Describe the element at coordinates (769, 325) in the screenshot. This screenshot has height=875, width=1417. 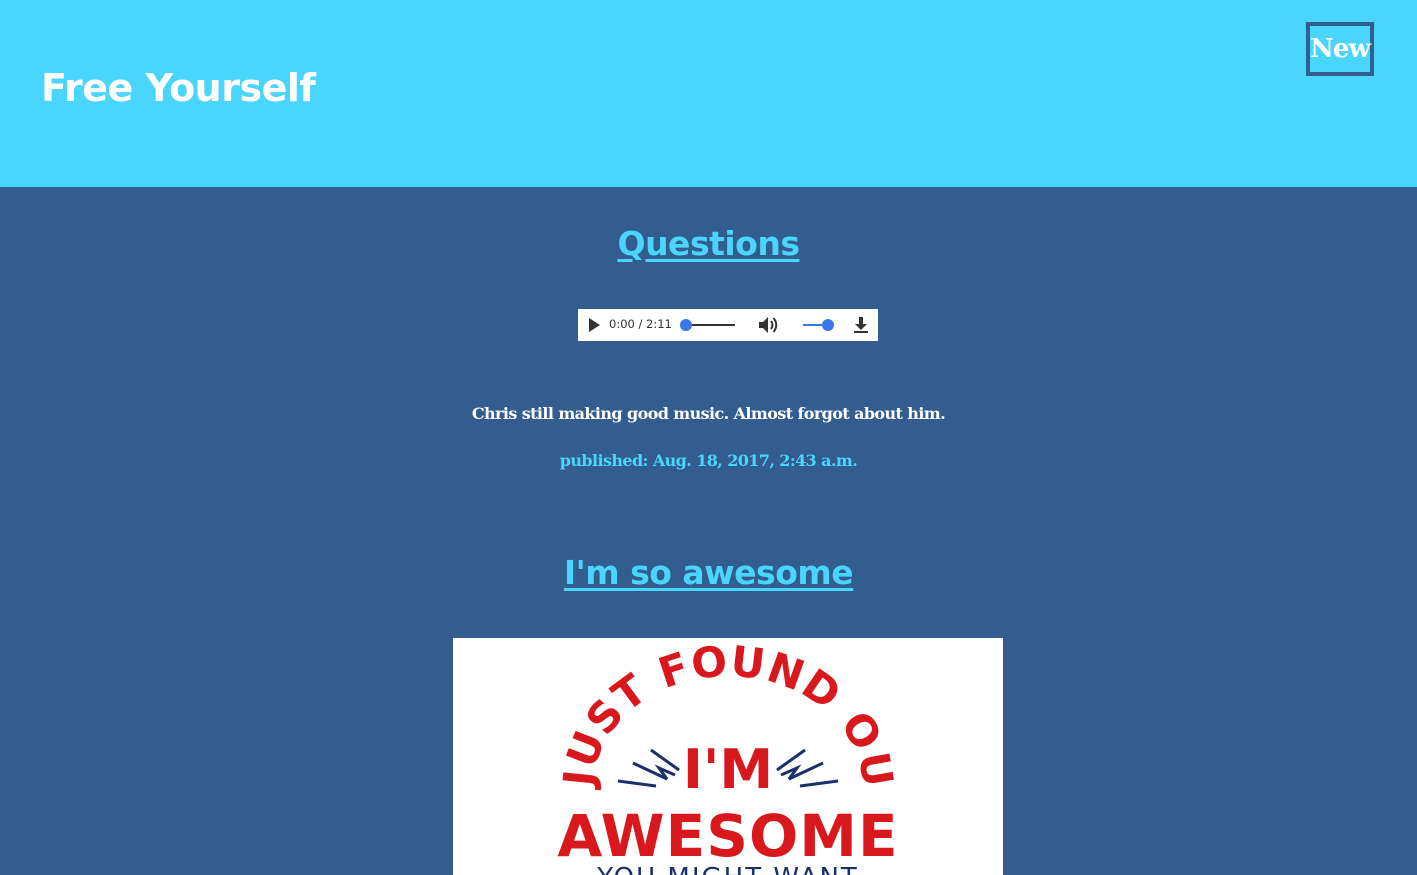
I see `volume-icon` at that location.